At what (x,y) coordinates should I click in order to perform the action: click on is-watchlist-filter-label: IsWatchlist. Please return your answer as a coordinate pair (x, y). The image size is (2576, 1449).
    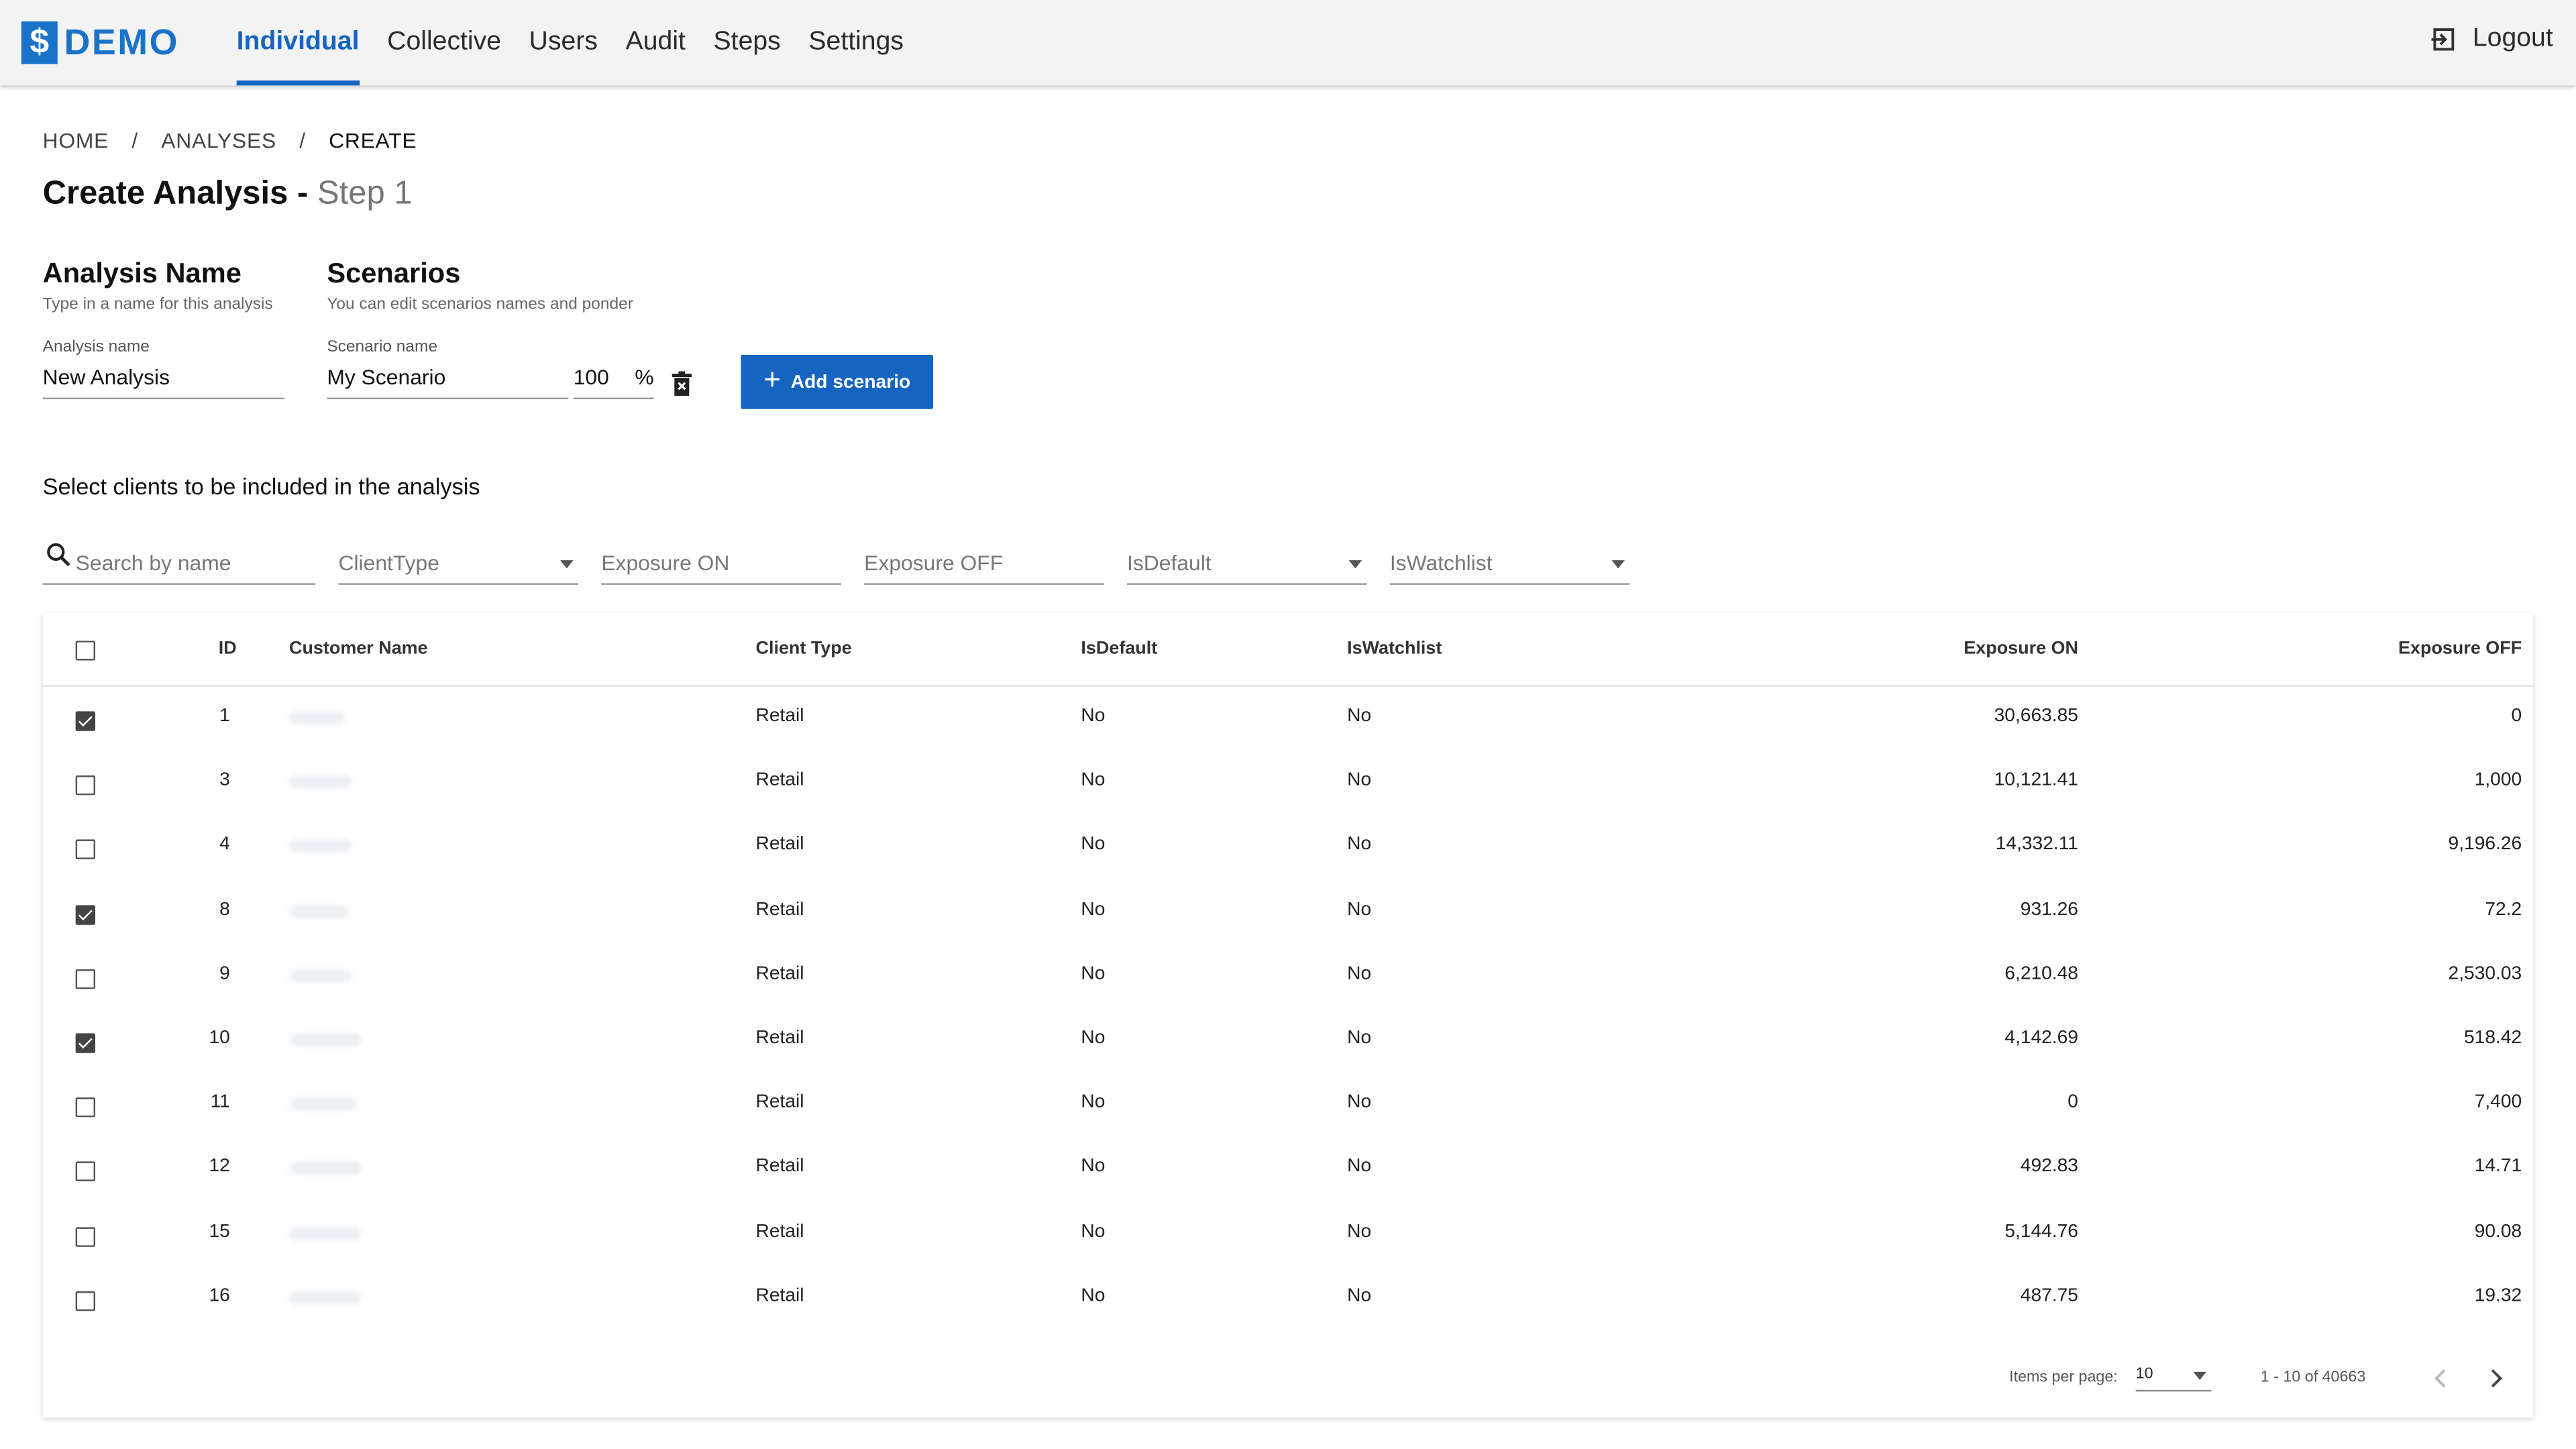
    Looking at the image, I should click on (1441, 563).